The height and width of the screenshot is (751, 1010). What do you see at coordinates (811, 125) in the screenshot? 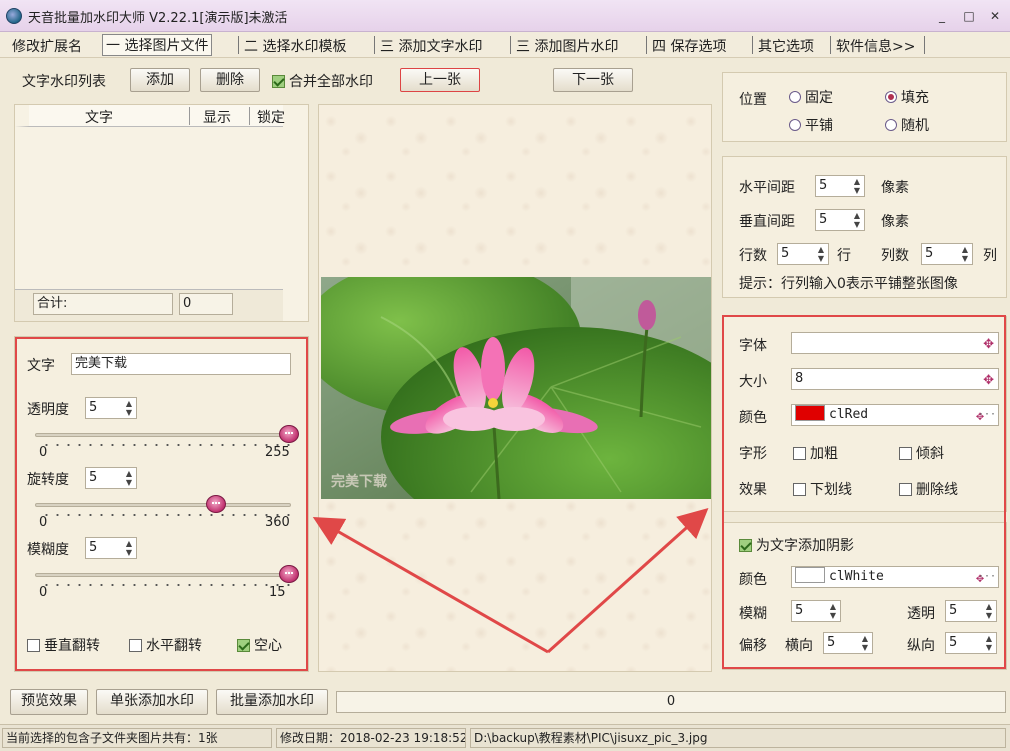
I see `position-tile-radio: 平铺` at bounding box center [811, 125].